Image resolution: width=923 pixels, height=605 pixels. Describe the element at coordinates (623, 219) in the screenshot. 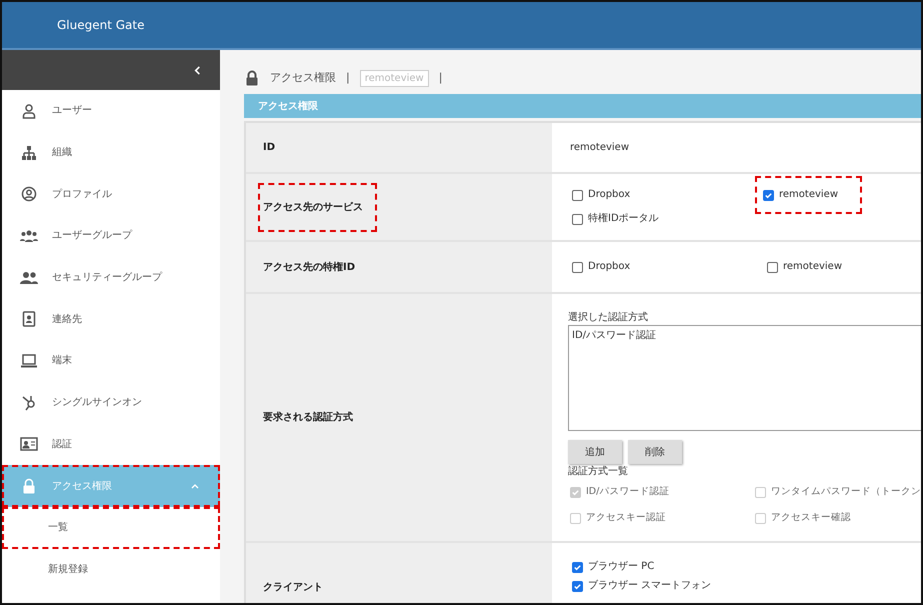

I see `checkbox-label: 特権IDポータル` at that location.